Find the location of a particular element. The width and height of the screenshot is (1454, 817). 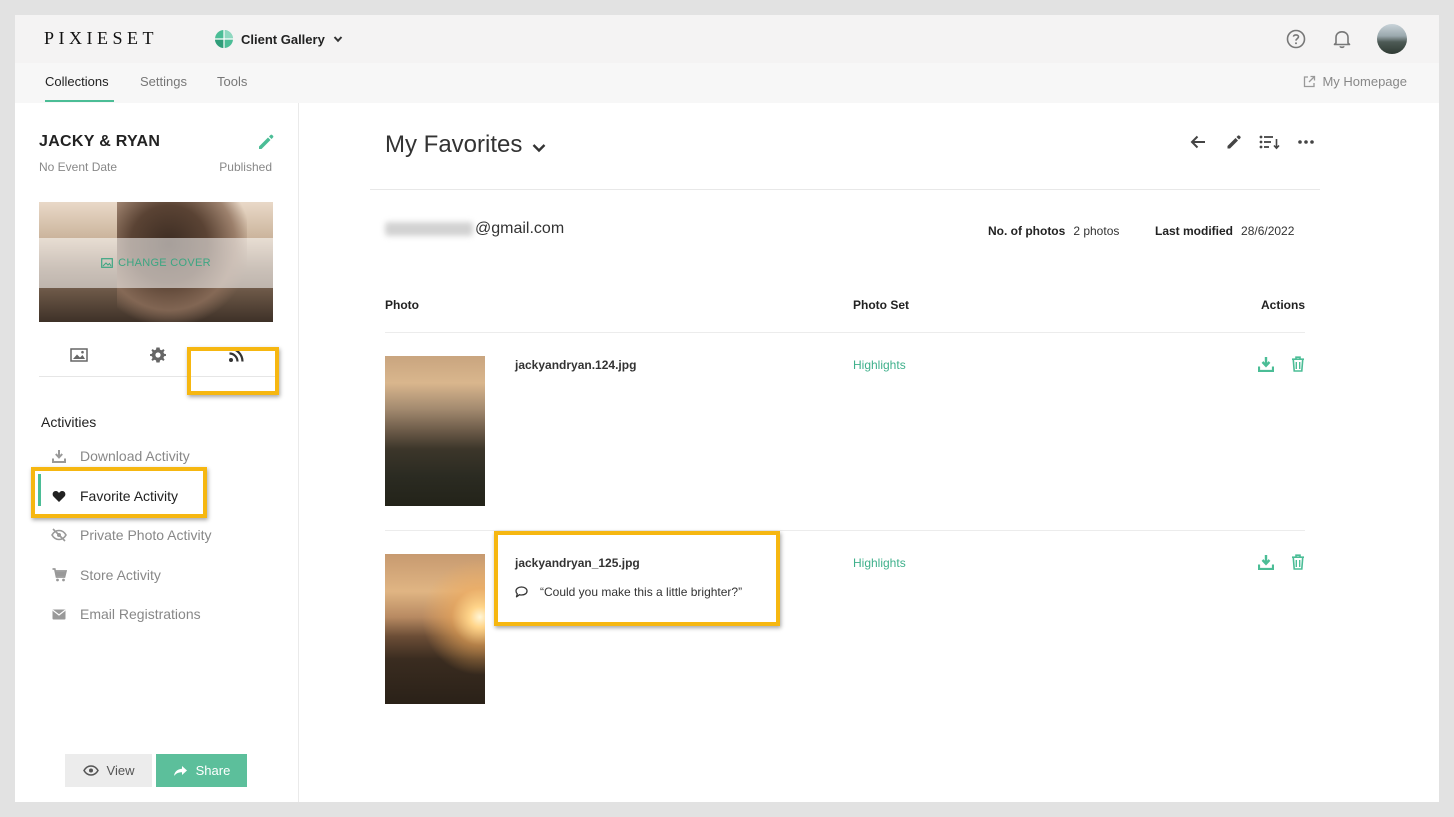

redacted-email-prefix is located at coordinates (429, 229).